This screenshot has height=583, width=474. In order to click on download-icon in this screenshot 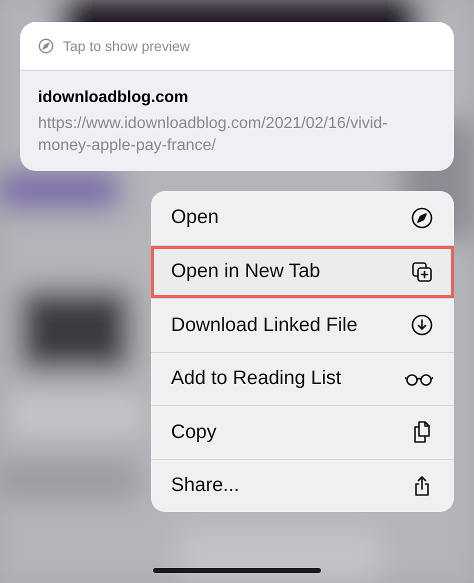, I will do `click(422, 325)`.